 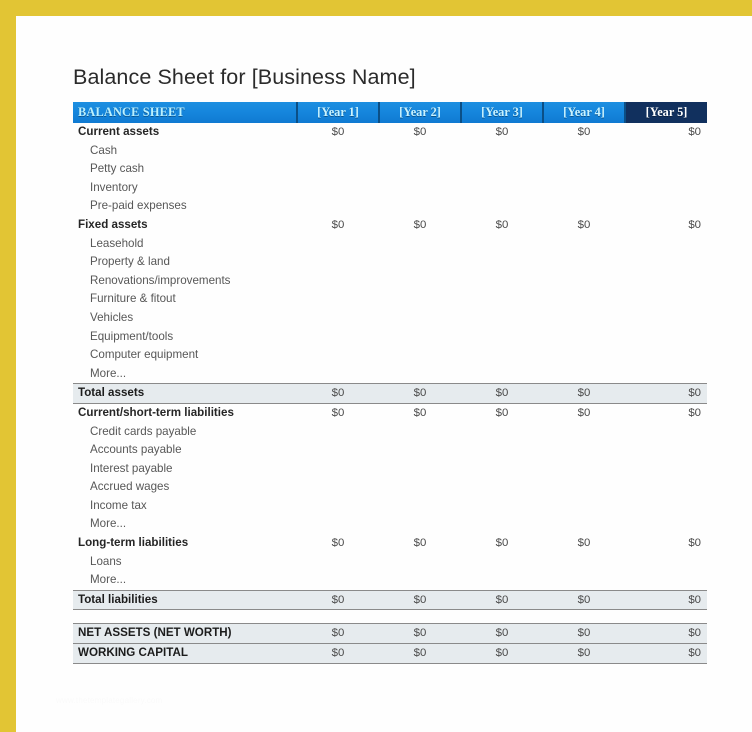 I want to click on table-row: Inventory, so click(x=390, y=188).